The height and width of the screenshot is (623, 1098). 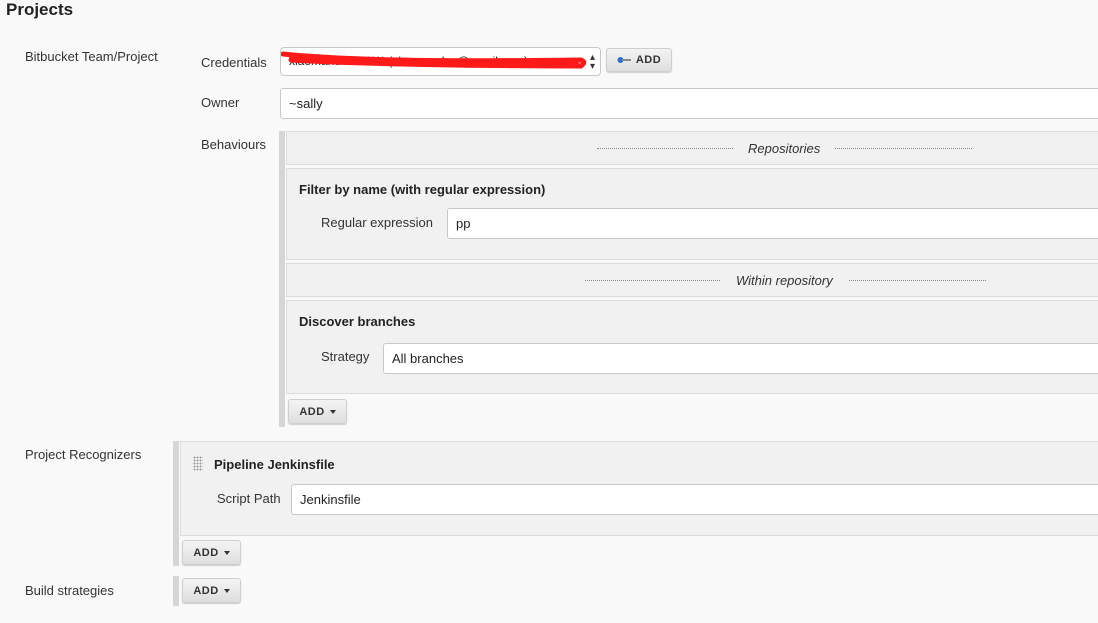 What do you see at coordinates (740, 358) in the screenshot?
I see `strategy-select: All branches` at bounding box center [740, 358].